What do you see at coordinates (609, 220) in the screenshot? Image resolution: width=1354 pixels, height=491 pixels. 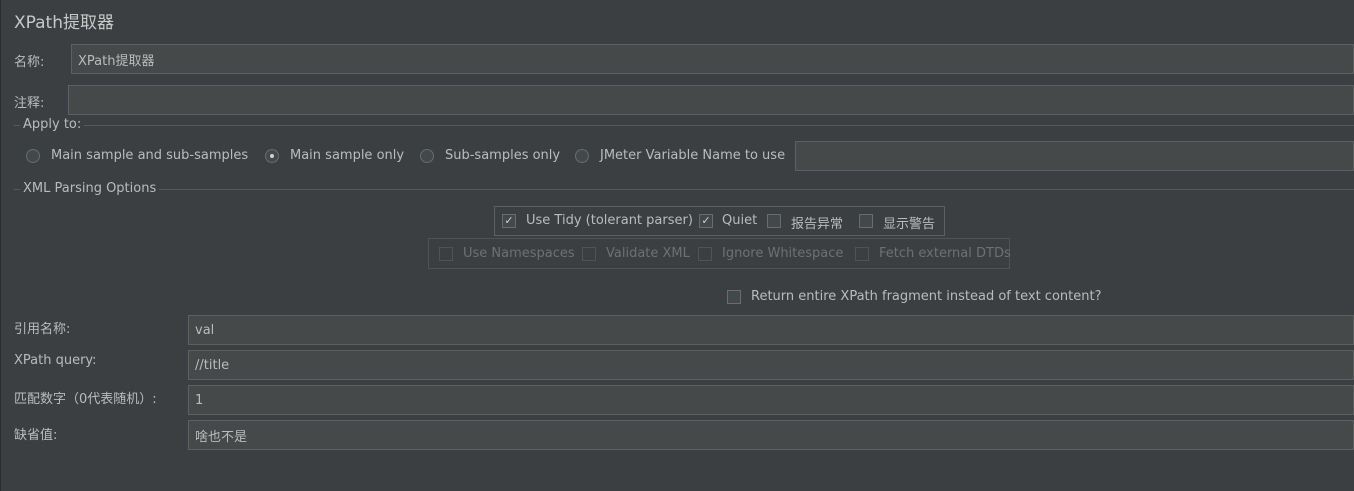 I see `use-tidy-label: Use Tidy (tolerant parser)` at bounding box center [609, 220].